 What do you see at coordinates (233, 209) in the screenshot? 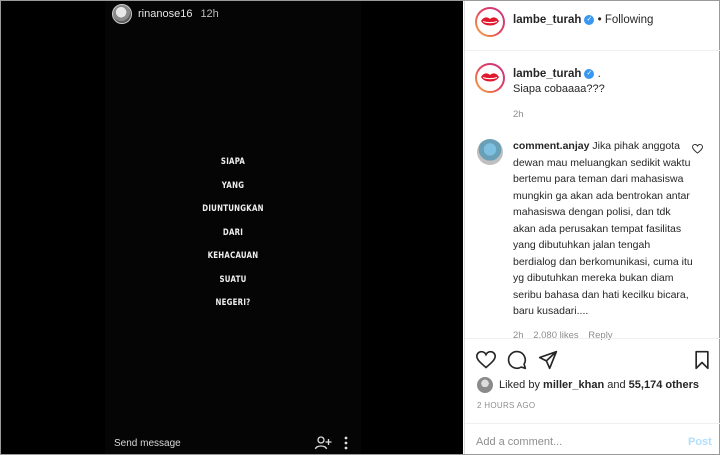
I see `story-line: DIUNTUNGKAN` at bounding box center [233, 209].